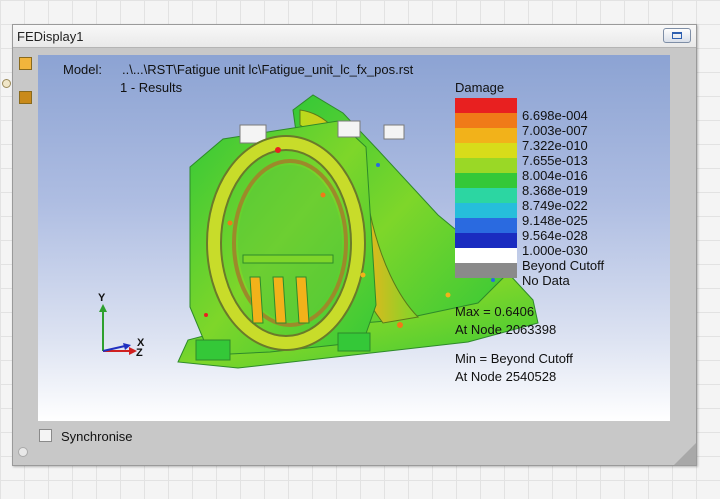 Image resolution: width=720 pixels, height=499 pixels. I want to click on min-value: Min = Beyond Cutoff, so click(514, 358).